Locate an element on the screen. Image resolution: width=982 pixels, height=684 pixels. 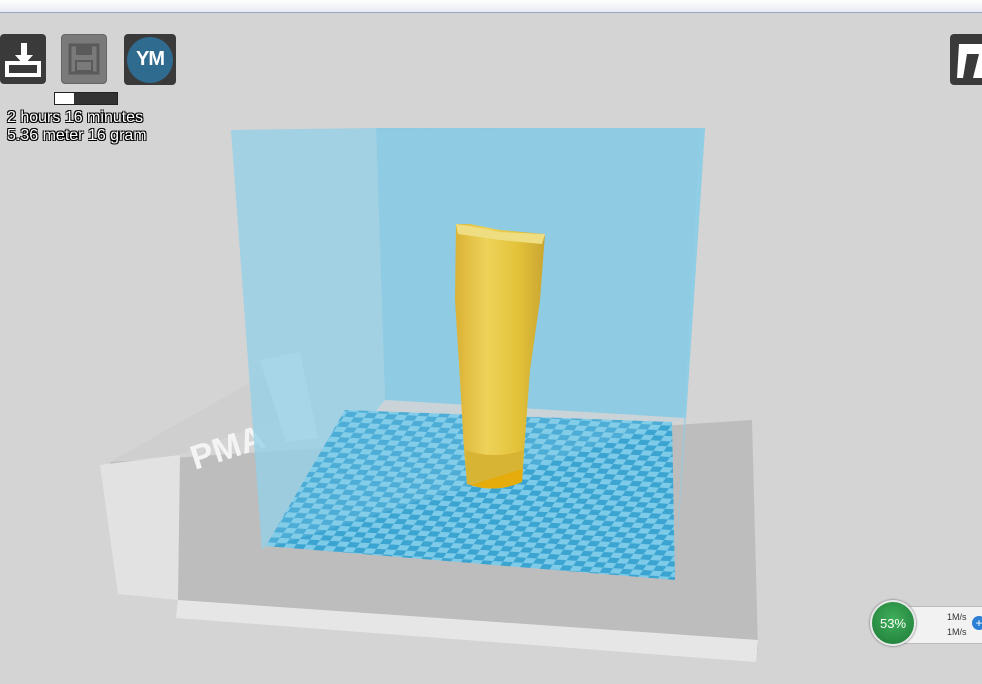
load-model-button is located at coordinates (23, 59).